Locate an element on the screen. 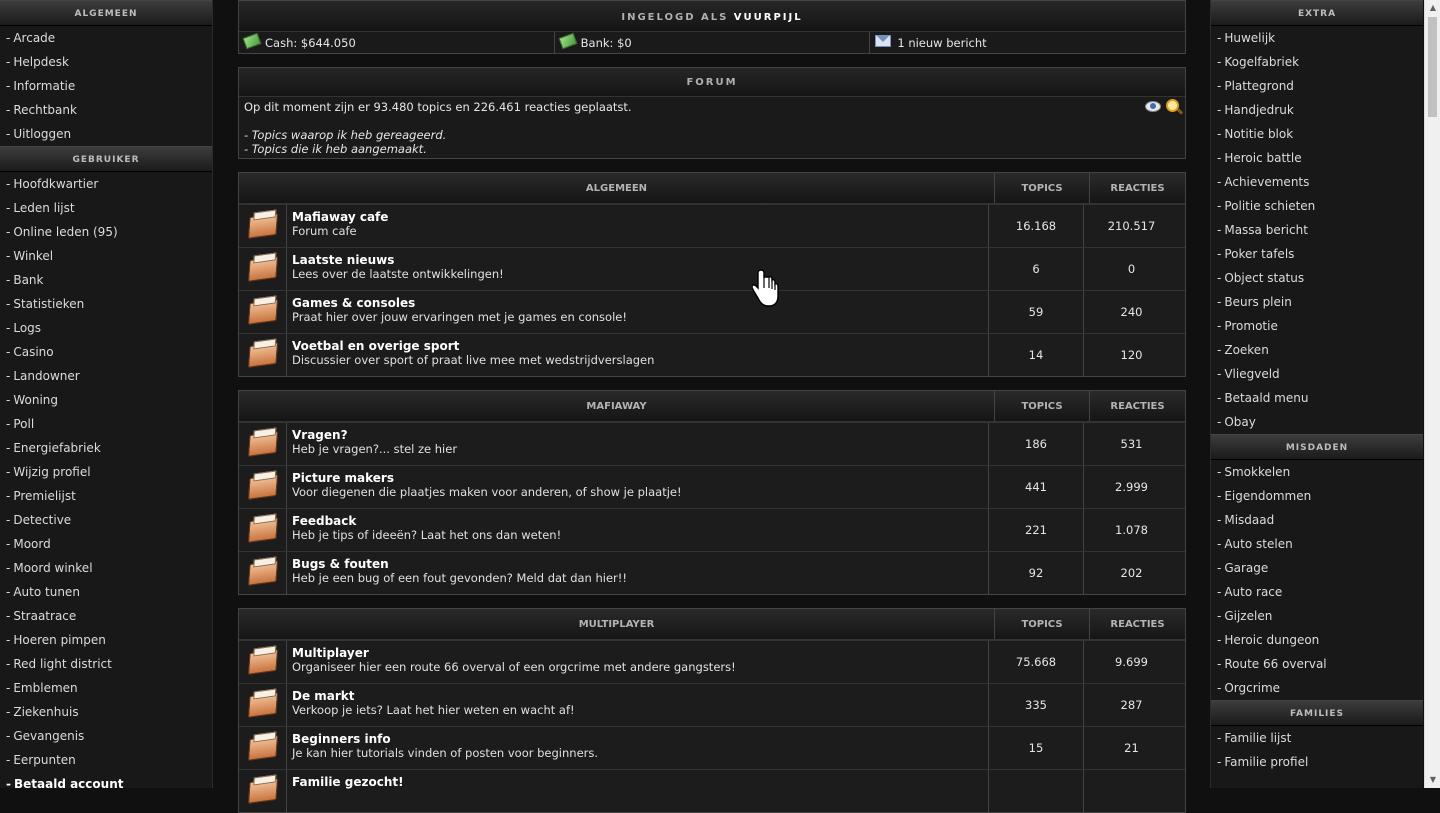 The image size is (1440, 813). sidebar-item-informatie: - Informatie is located at coordinates (106, 86).